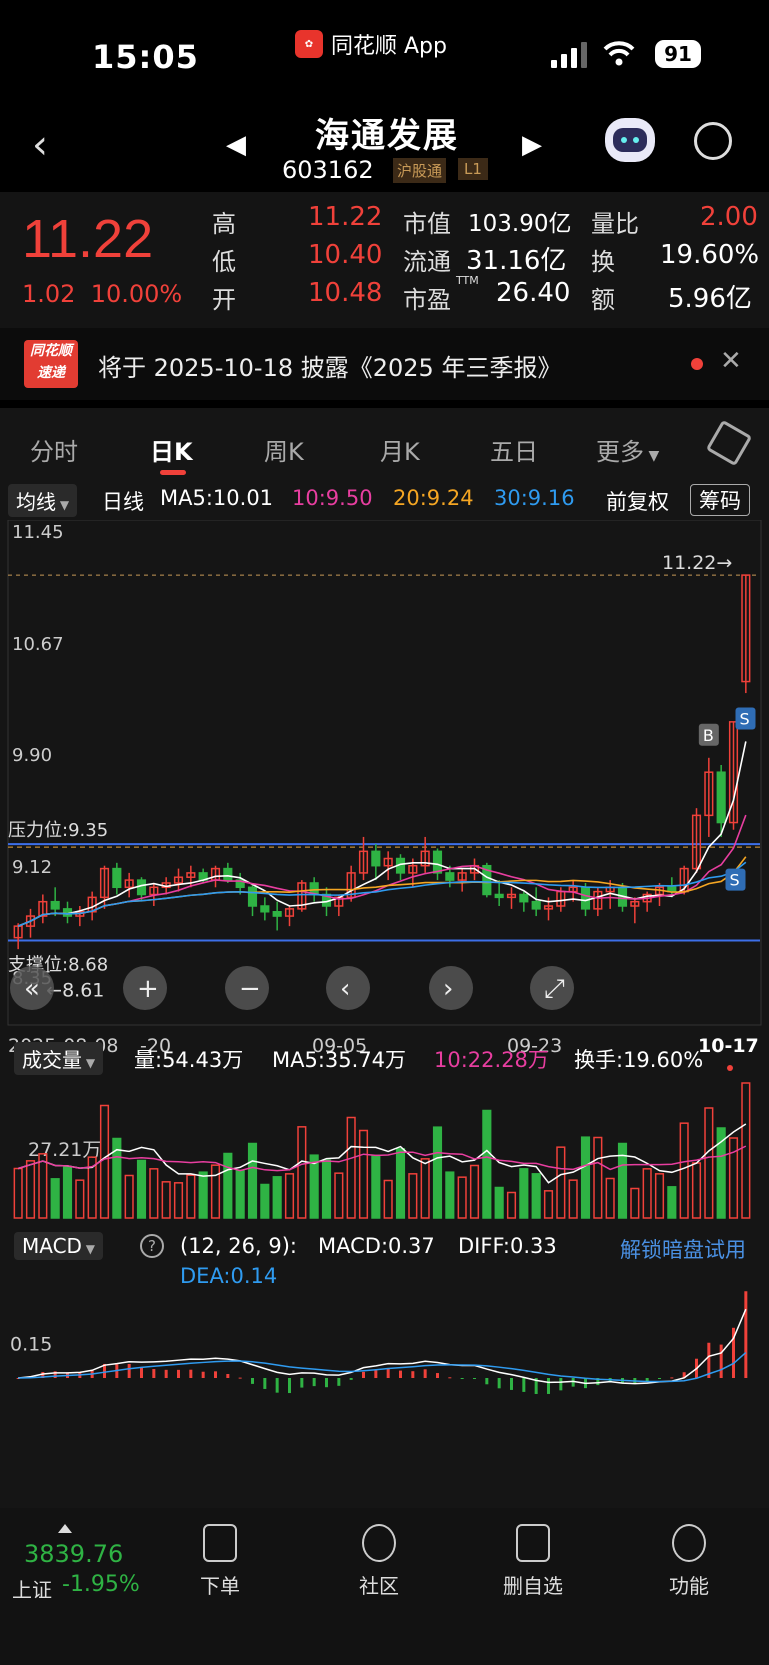 This screenshot has height=1665, width=769. I want to click on period-tabs: 分时 日K 周K 月K 五日 更多 ▼, so click(384, 440).